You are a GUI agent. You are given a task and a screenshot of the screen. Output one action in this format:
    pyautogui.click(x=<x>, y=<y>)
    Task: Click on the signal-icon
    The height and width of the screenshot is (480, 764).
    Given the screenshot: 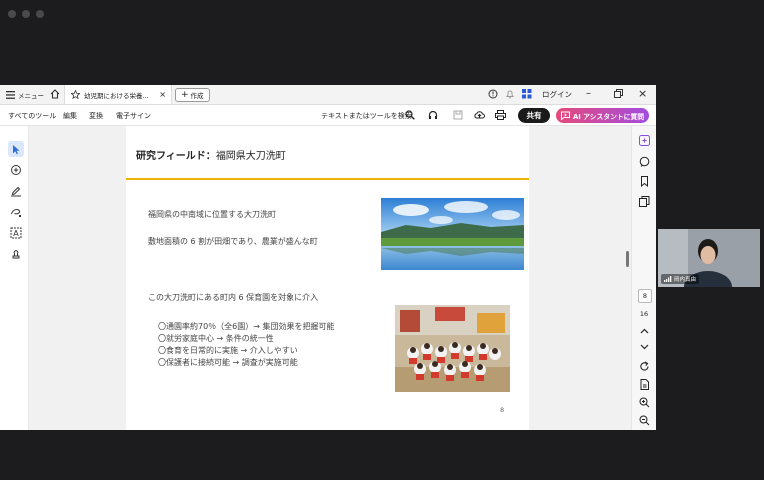 What is the action you would take?
    pyautogui.click(x=668, y=279)
    